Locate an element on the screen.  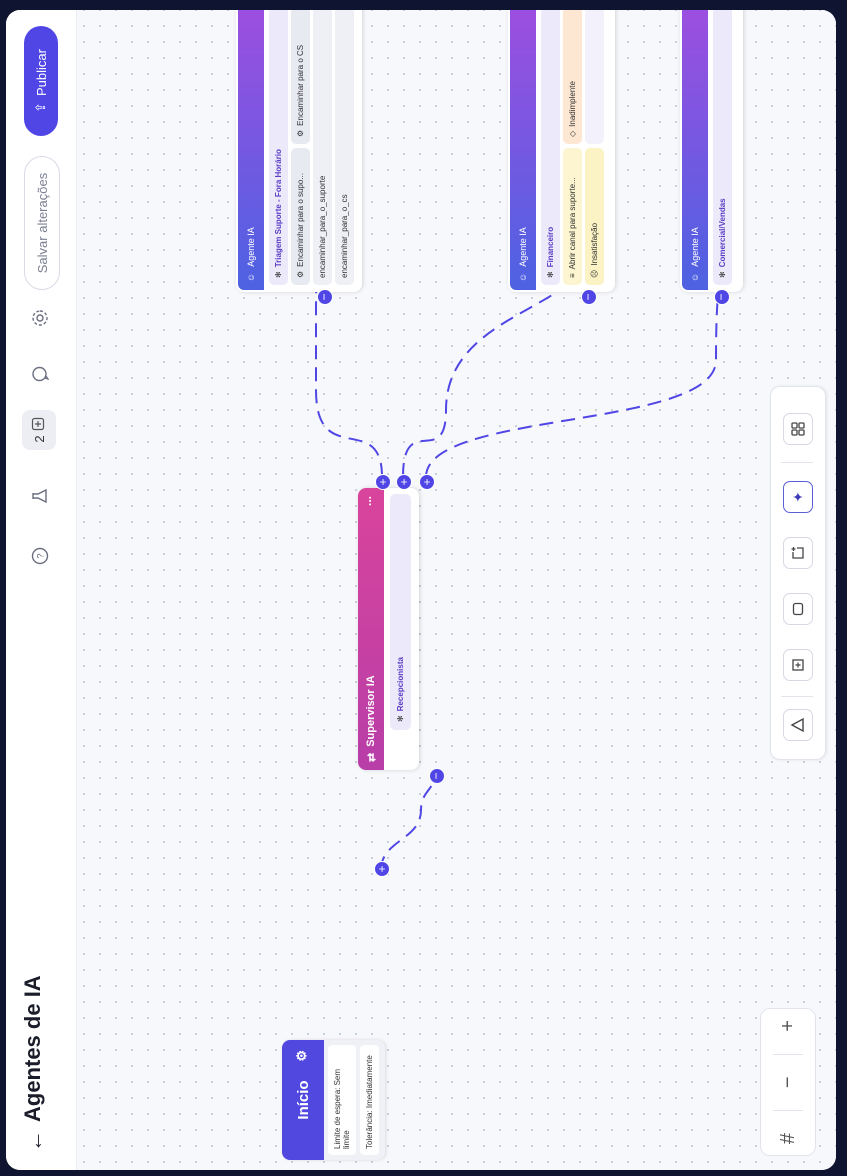
agent-name-pill: ✻ Financeiro is located at coordinates (550, 147).